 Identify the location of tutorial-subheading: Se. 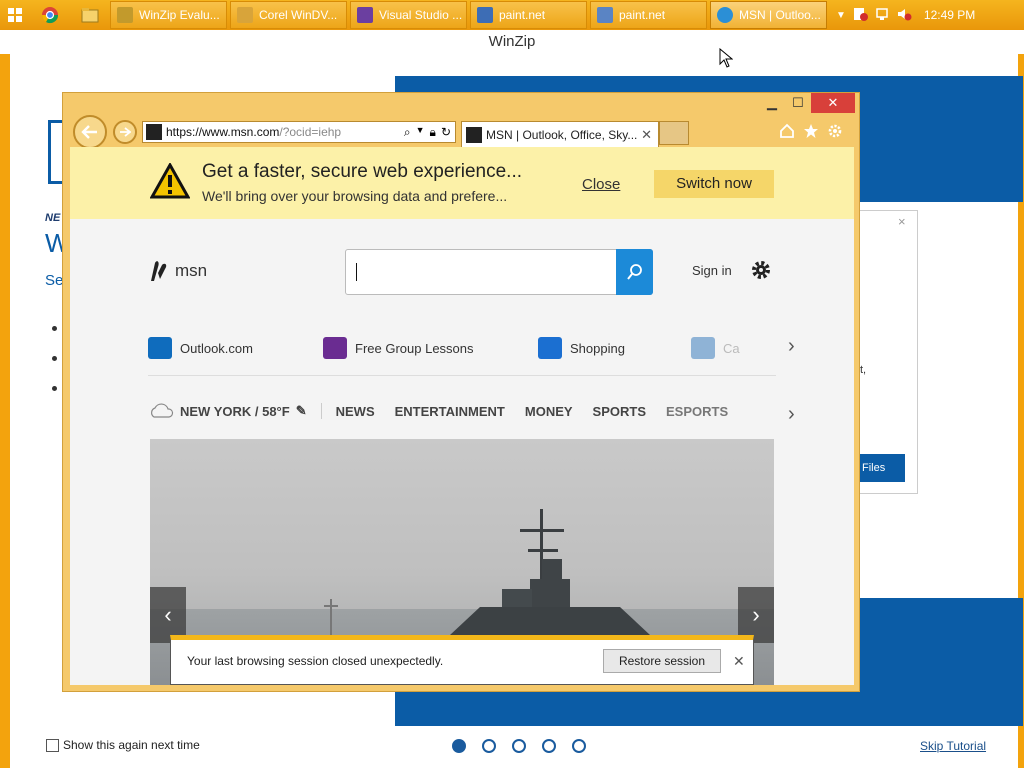
(54, 280).